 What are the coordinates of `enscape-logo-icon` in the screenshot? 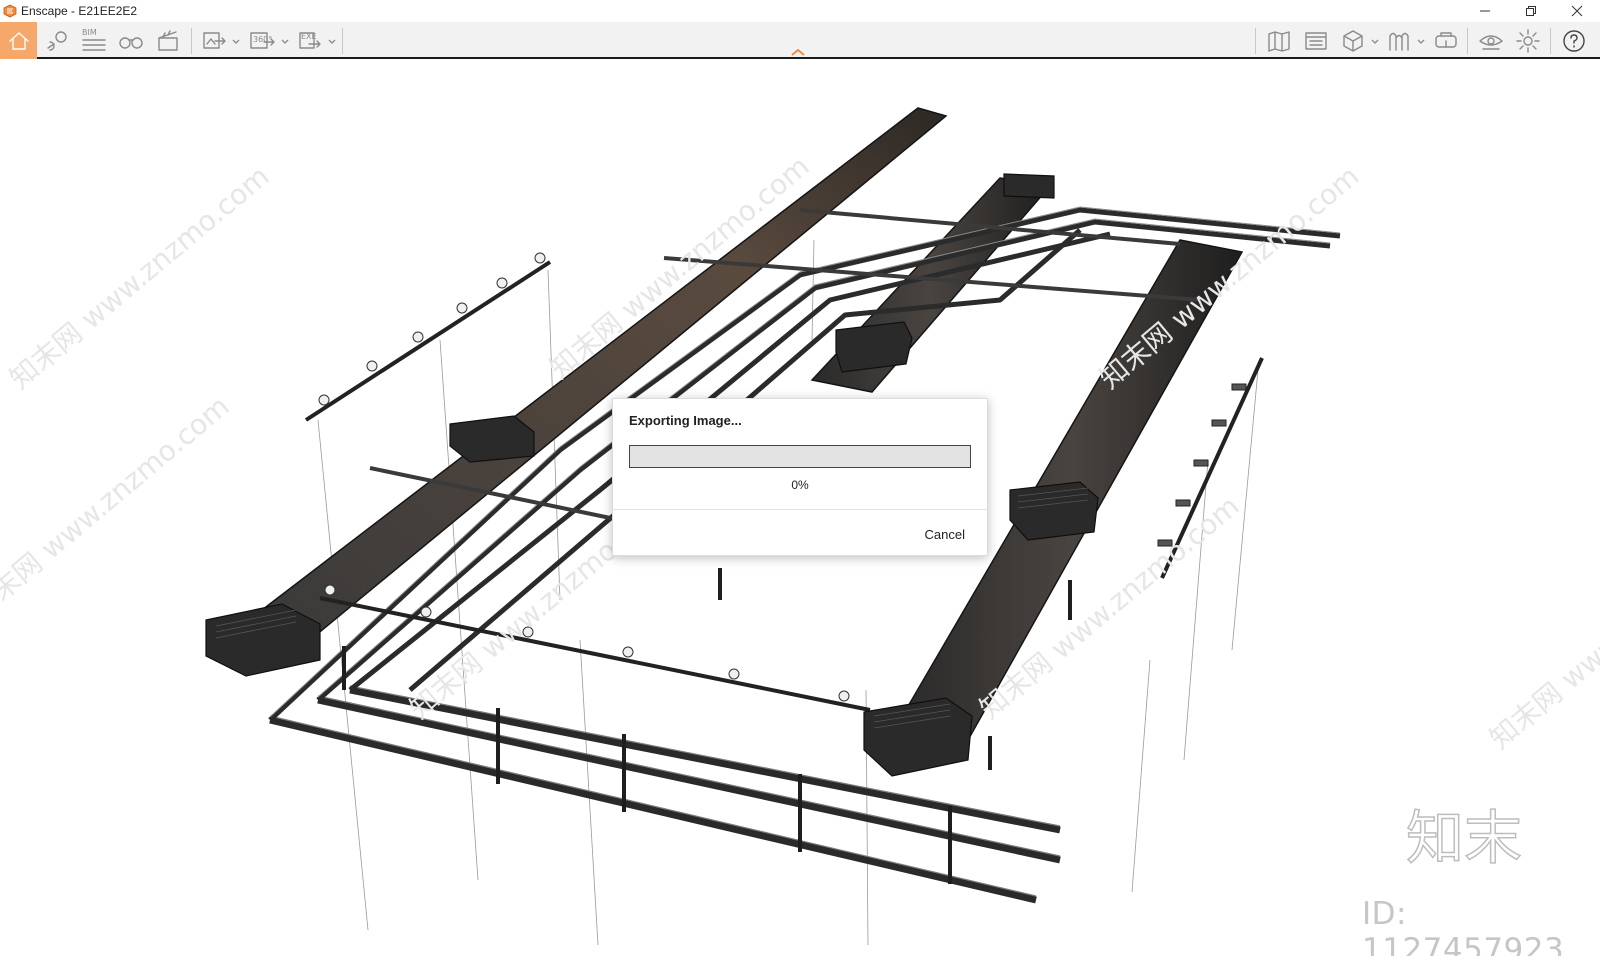 It's located at (10, 11).